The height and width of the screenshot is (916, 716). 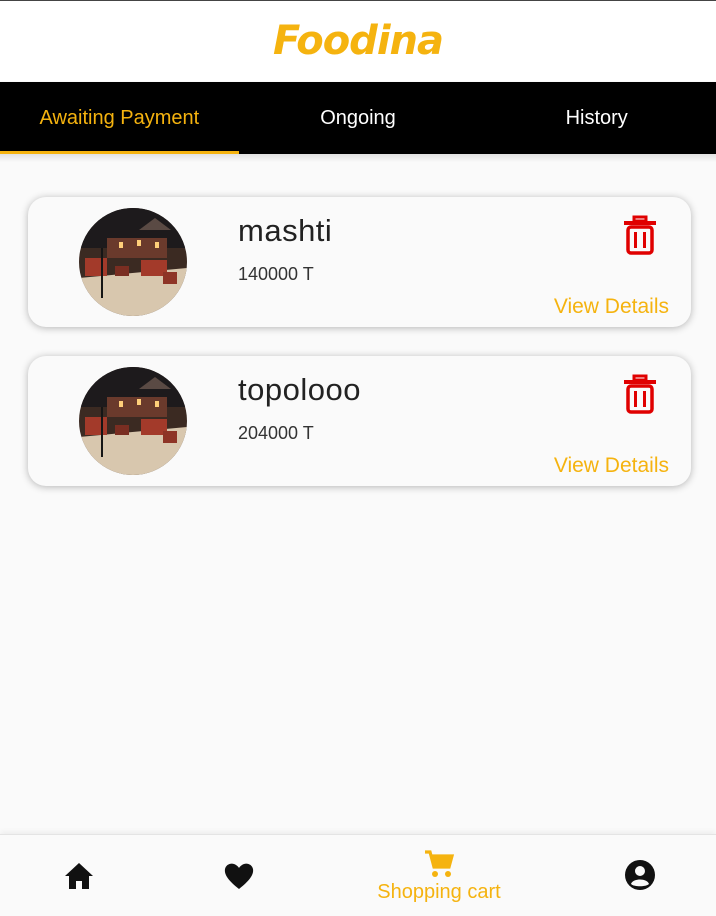 I want to click on tab-history: History, so click(x=596, y=118).